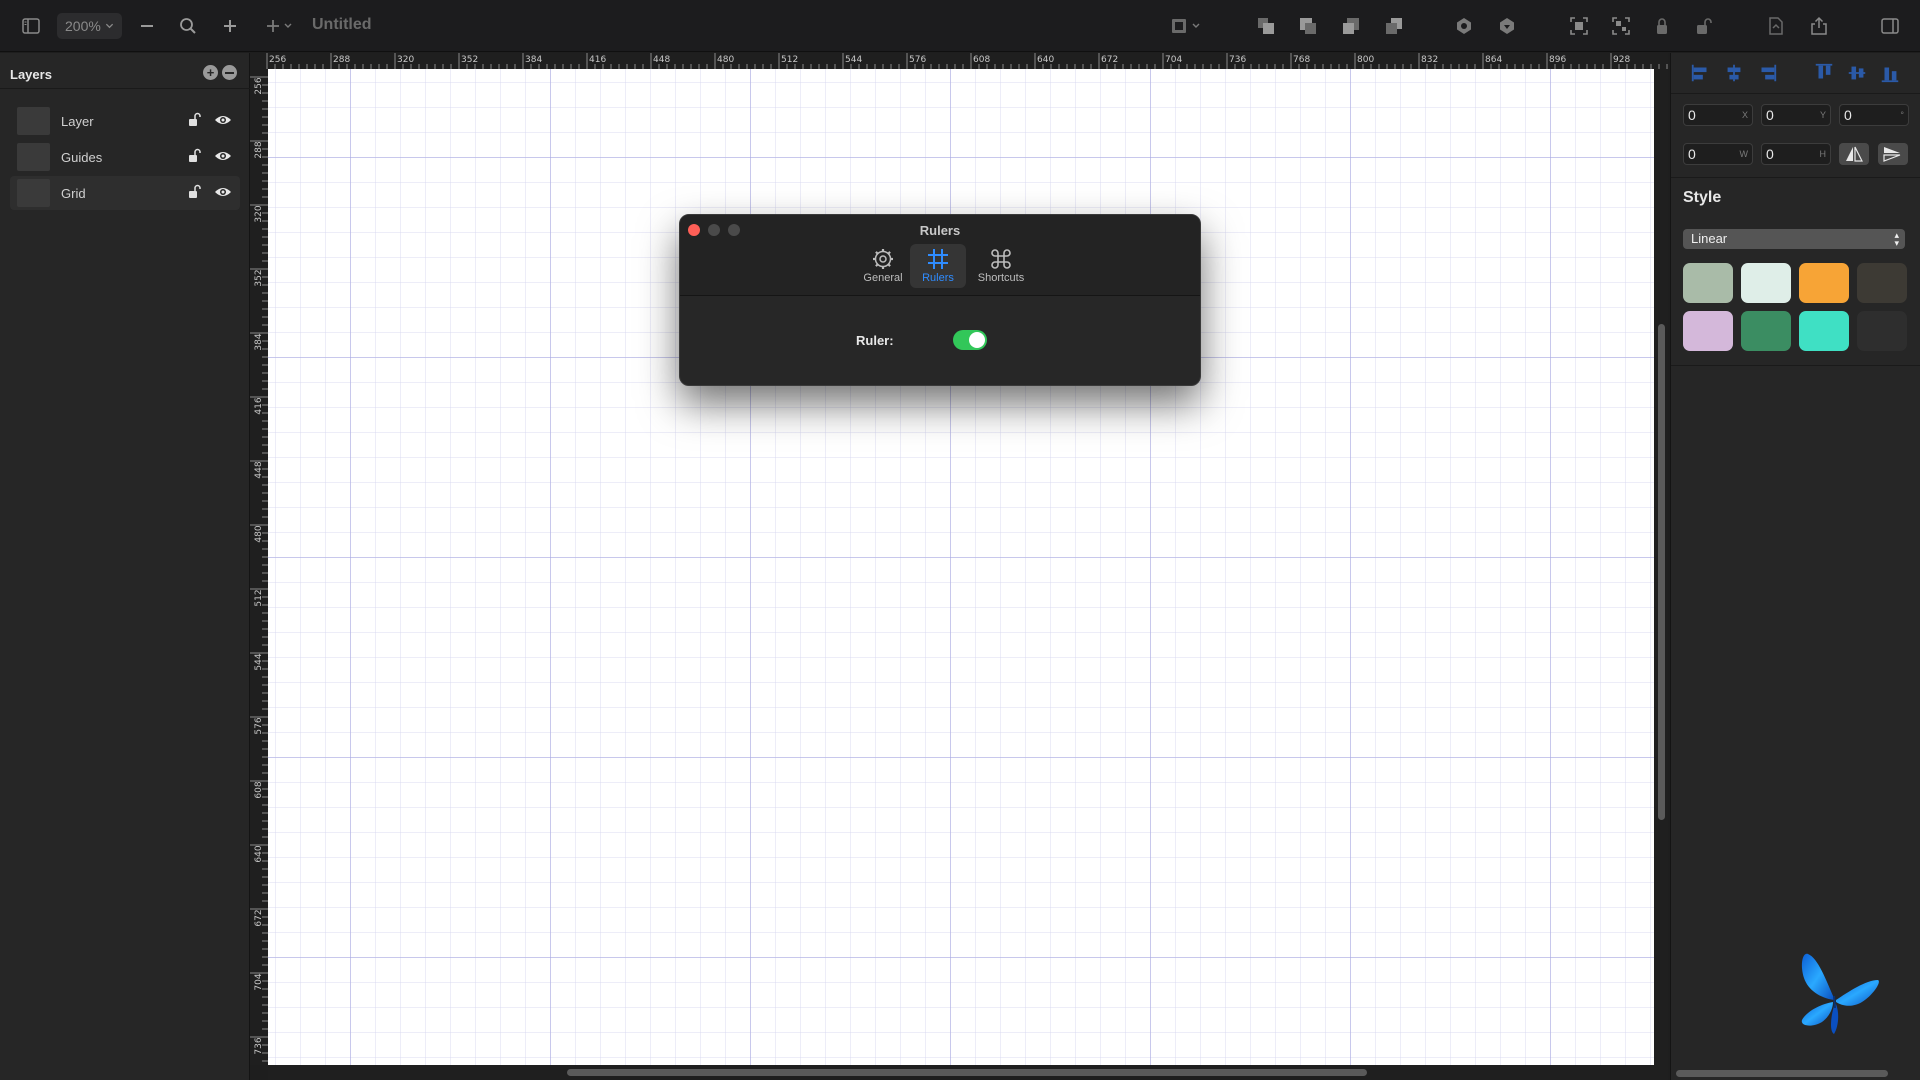  Describe the element at coordinates (938, 266) in the screenshot. I see `tab-rulers: Rulers` at that location.